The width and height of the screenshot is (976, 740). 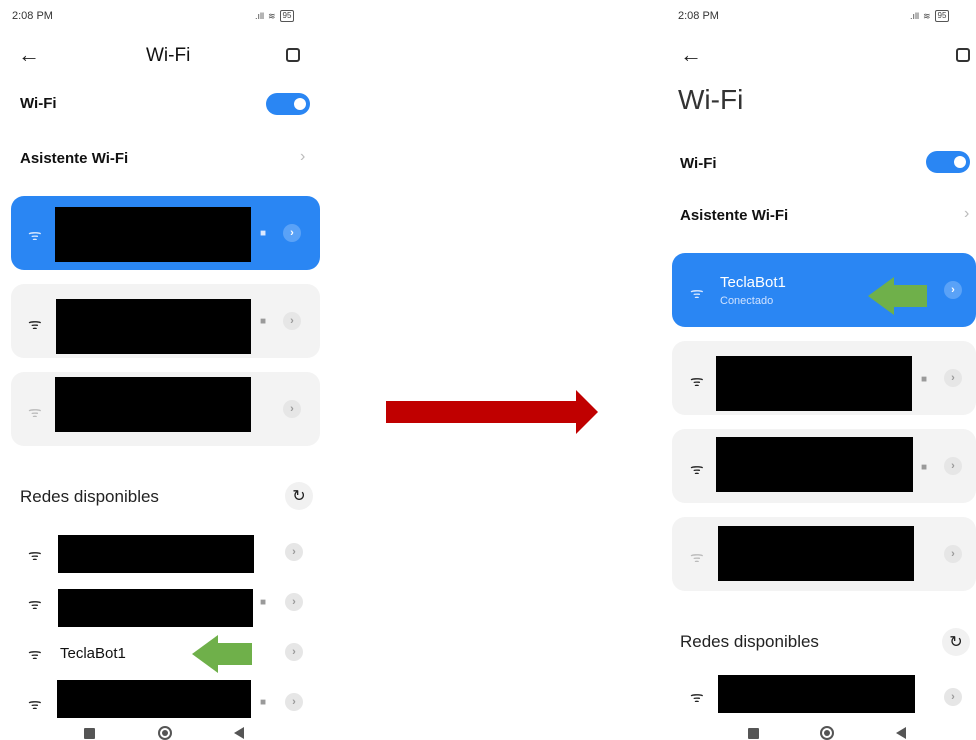 What do you see at coordinates (747, 301) in the screenshot?
I see `connected-network-status: Conectado` at bounding box center [747, 301].